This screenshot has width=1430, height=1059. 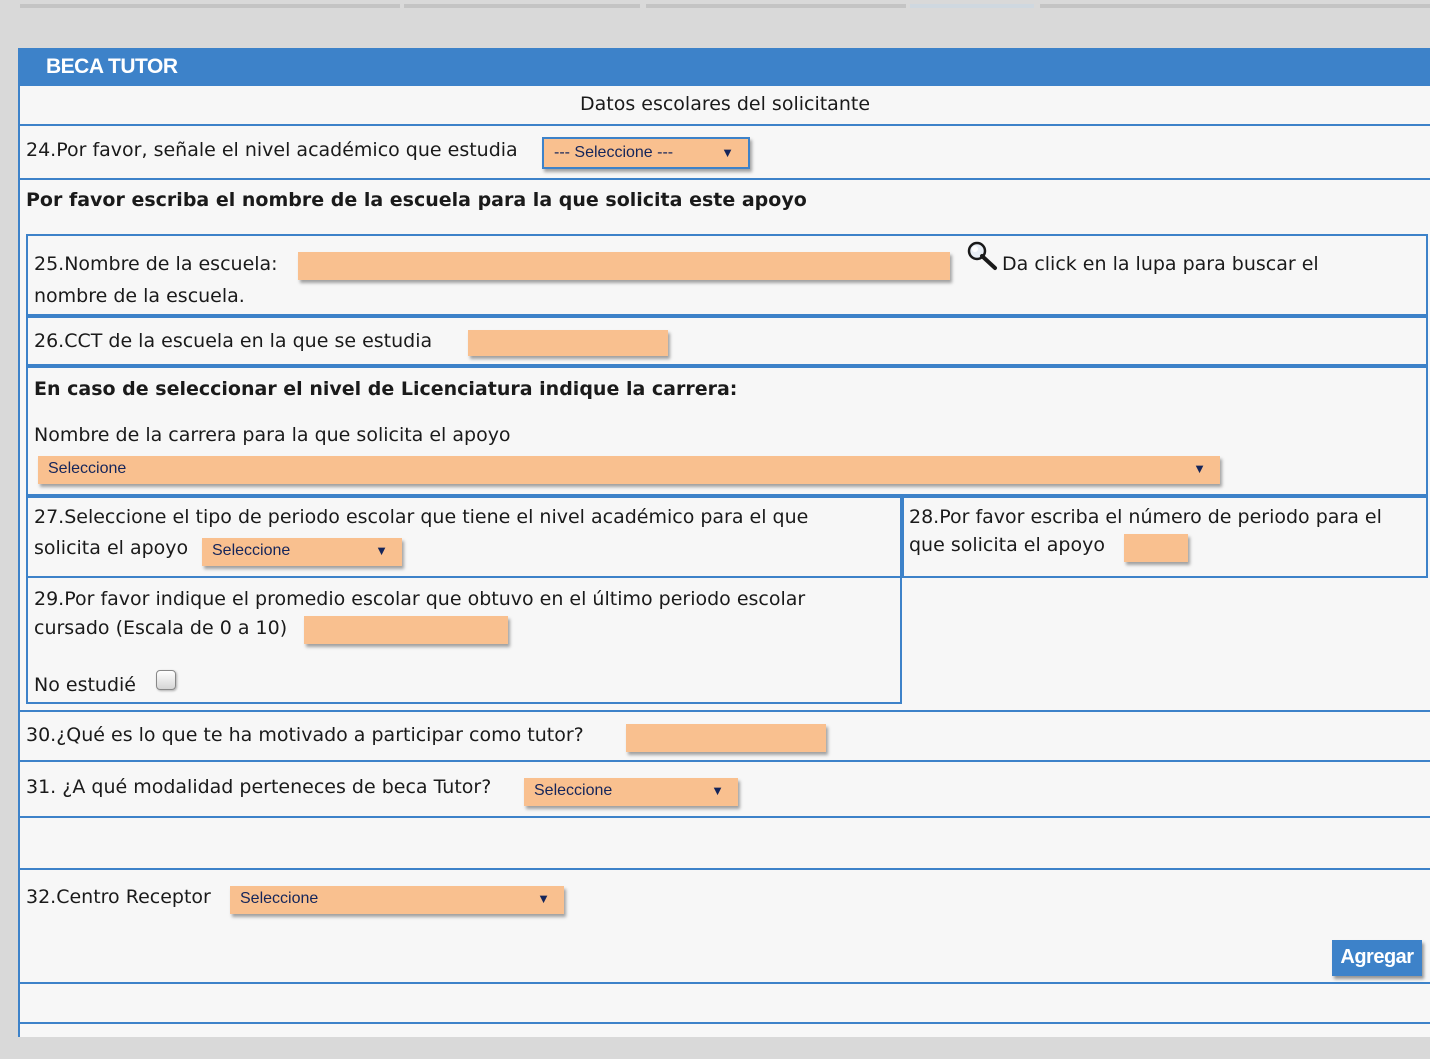 What do you see at coordinates (725, 67) in the screenshot?
I see `panel-title: BECA TUTOR` at bounding box center [725, 67].